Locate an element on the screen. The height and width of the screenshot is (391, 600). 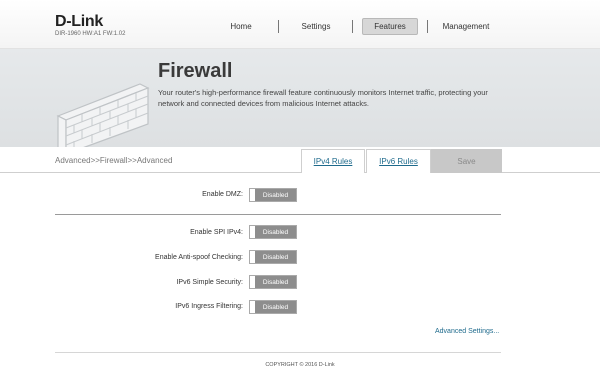
dmz-label: Enable DMZ: is located at coordinates (222, 194).